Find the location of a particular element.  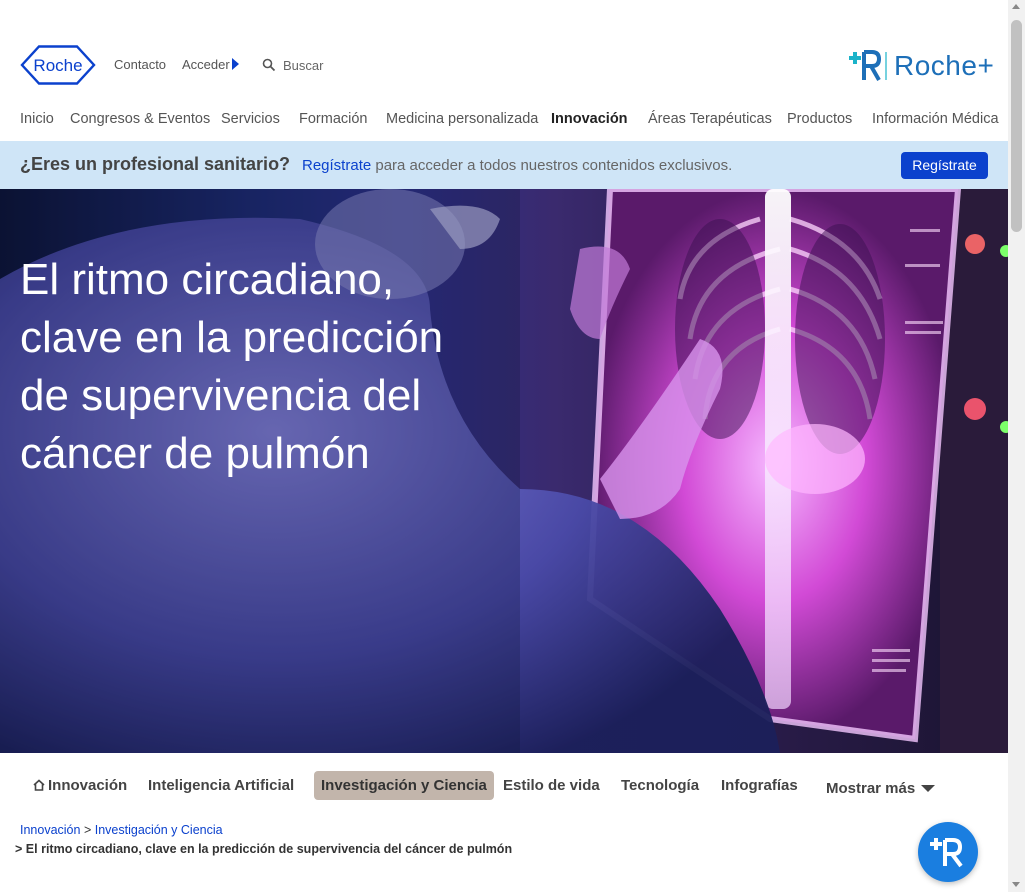

home-icon is located at coordinates (39, 785).